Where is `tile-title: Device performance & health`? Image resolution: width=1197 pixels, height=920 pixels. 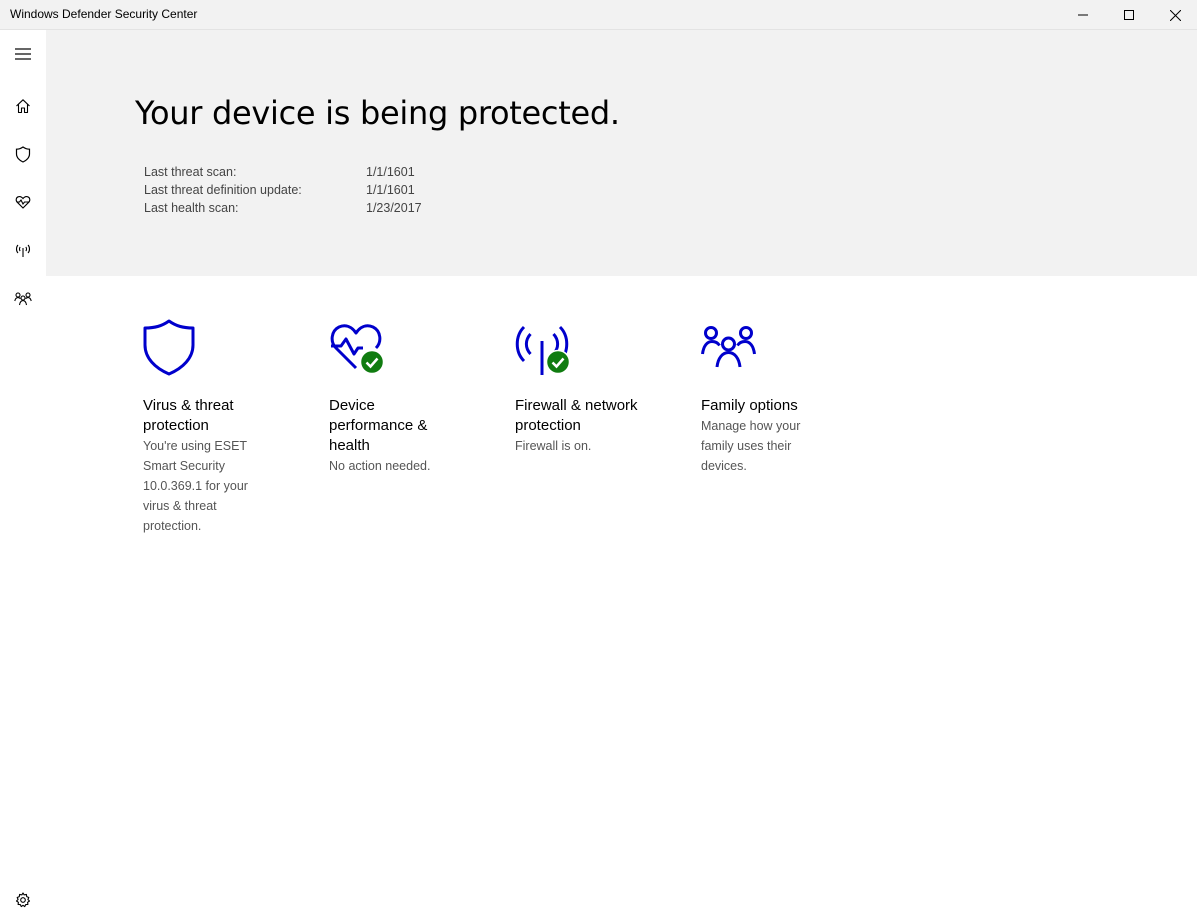
tile-title: Device performance & health is located at coordinates (378, 425).